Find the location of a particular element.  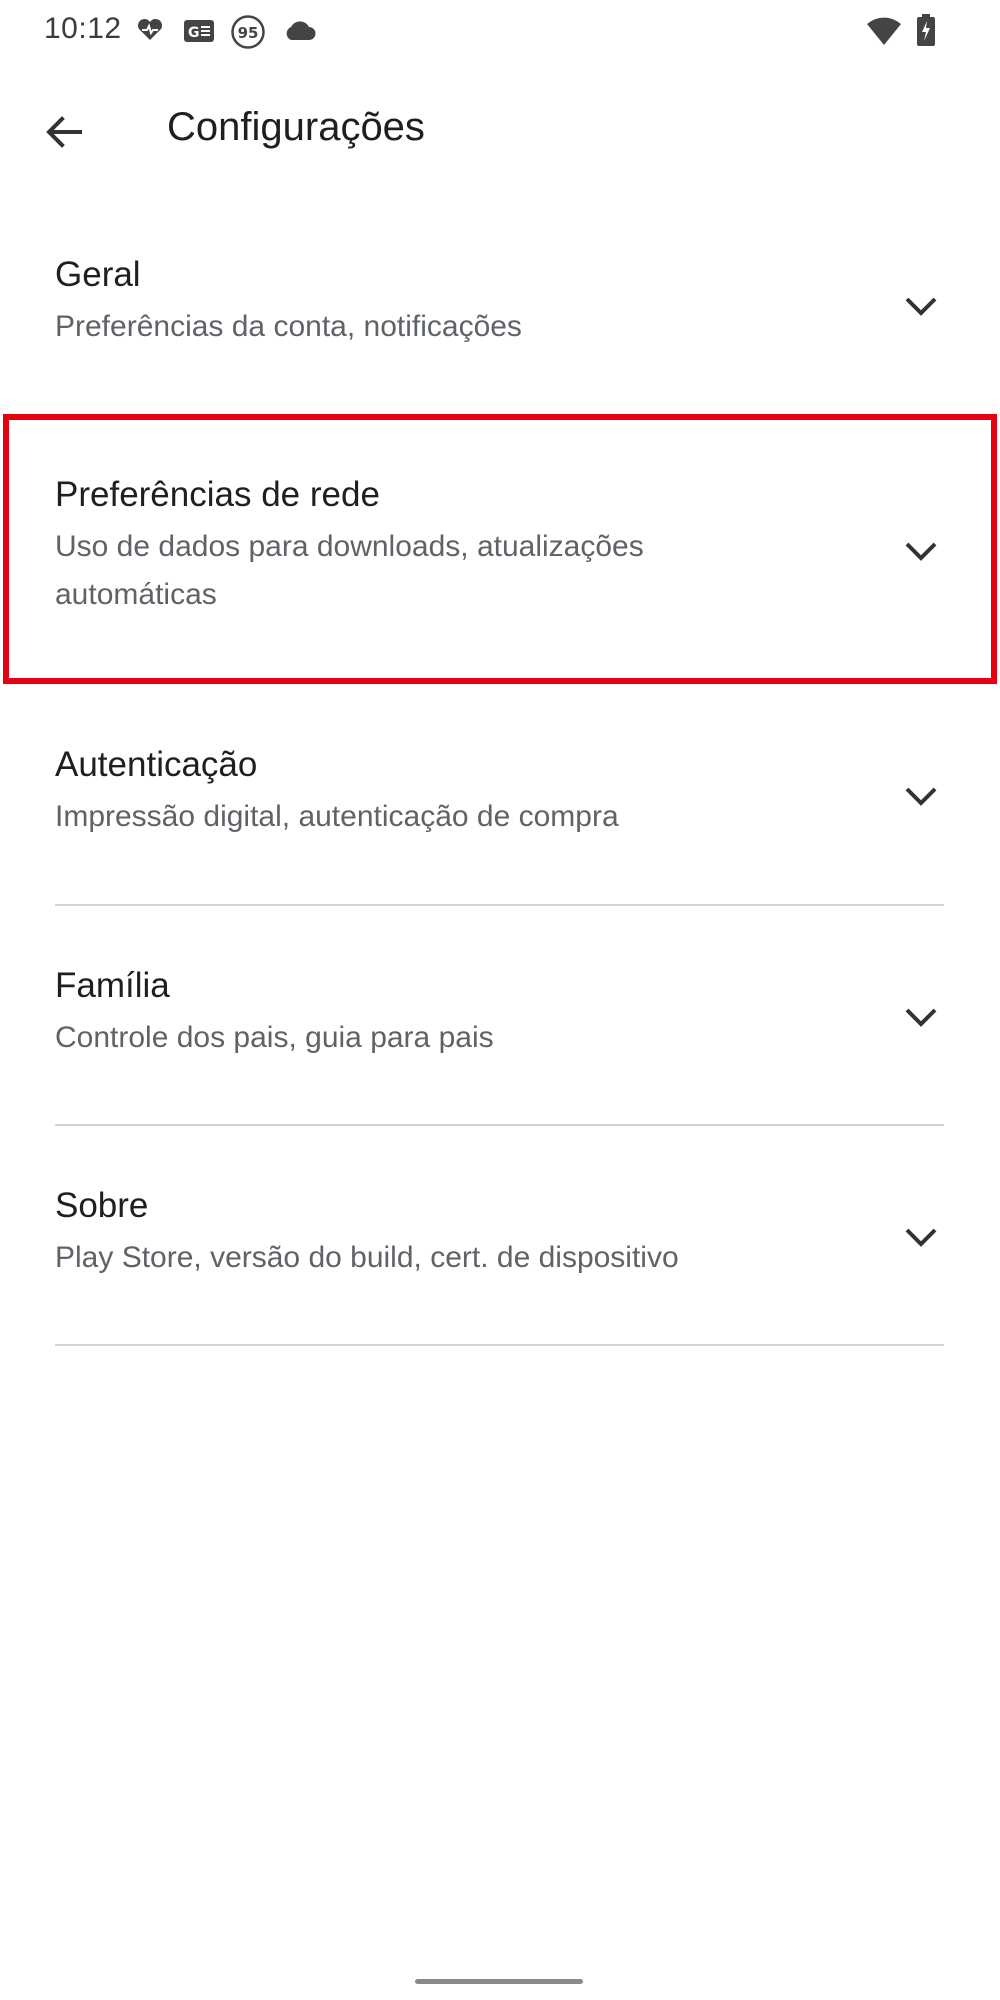

svg-text: G is located at coordinates (194, 33).